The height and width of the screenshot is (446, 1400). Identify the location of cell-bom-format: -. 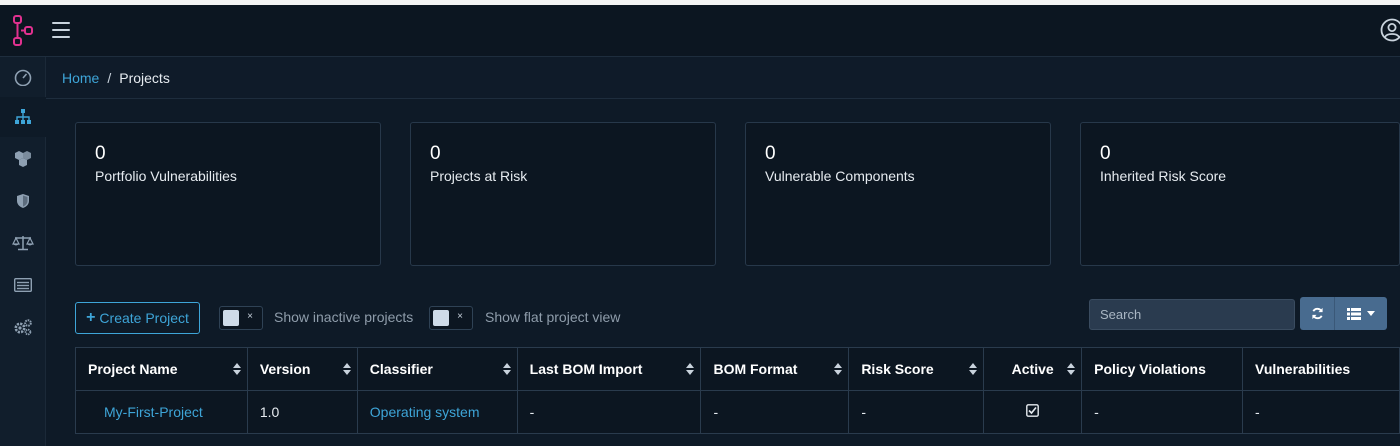
(775, 412).